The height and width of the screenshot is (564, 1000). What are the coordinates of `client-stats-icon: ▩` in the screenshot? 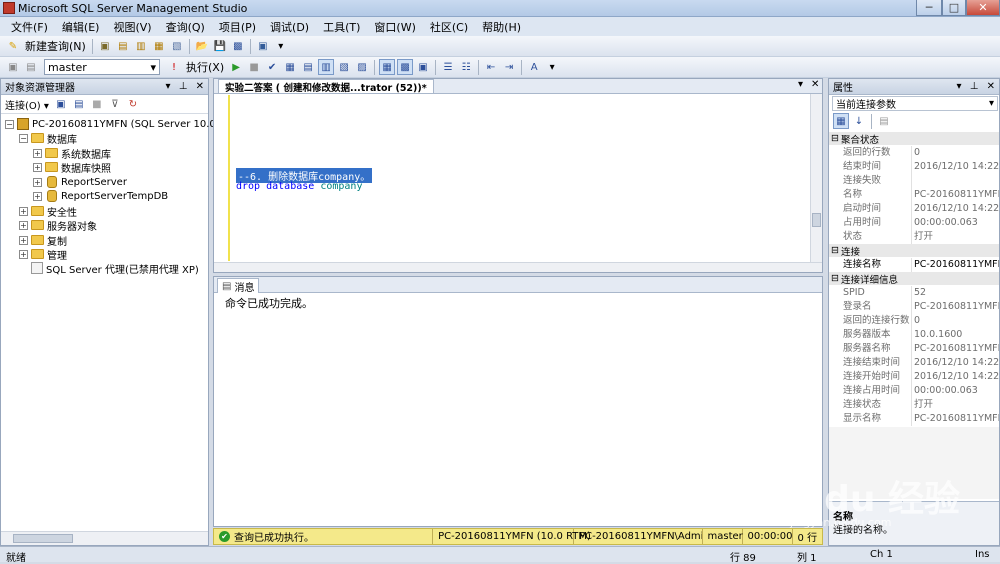 It's located at (405, 67).